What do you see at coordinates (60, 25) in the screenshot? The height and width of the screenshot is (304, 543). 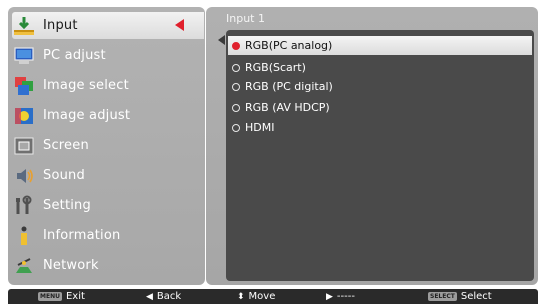 I see `menu-item-label: Input` at bounding box center [60, 25].